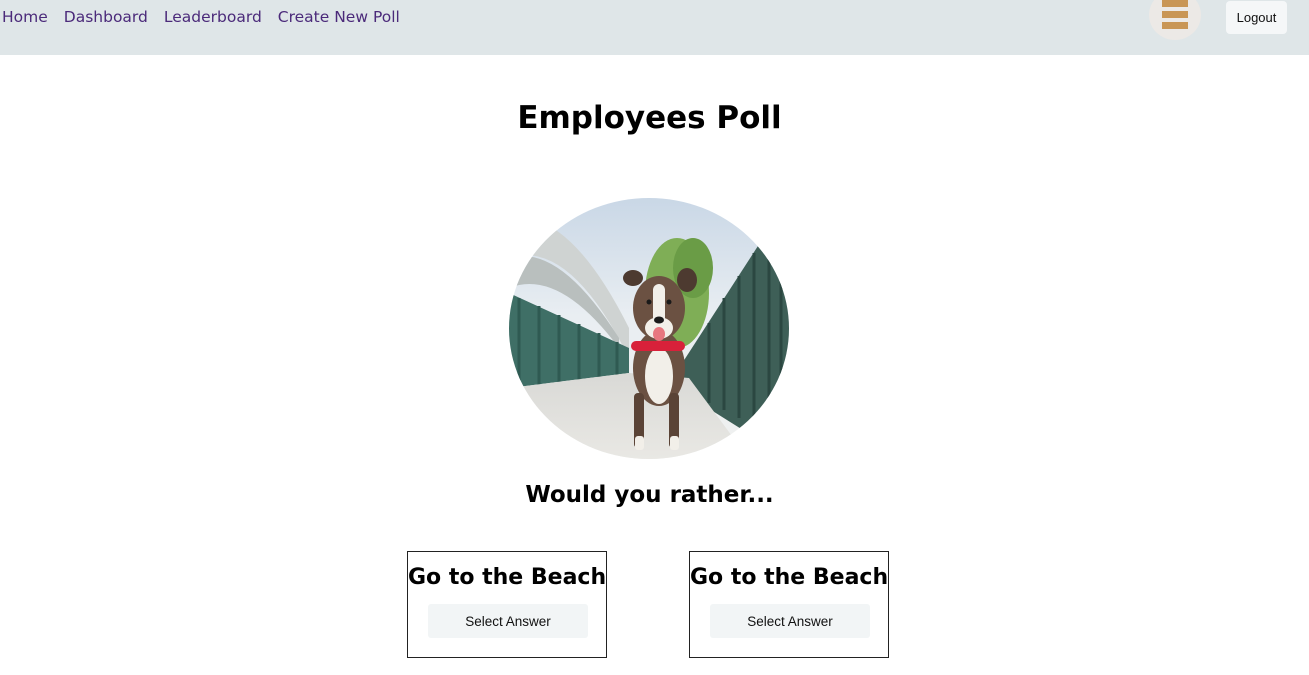 The width and height of the screenshot is (1309, 675). What do you see at coordinates (25, 17) in the screenshot?
I see `nav-link-home: Home` at bounding box center [25, 17].